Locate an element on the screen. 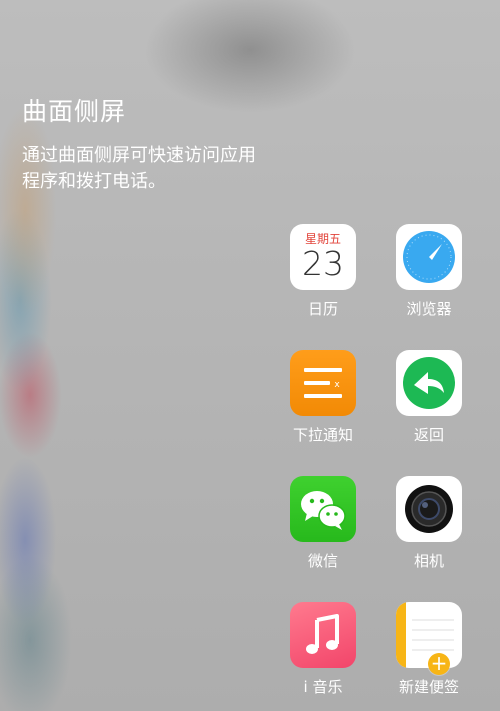 The height and width of the screenshot is (711, 500). calendar-day-number: 23 is located at coordinates (323, 263).